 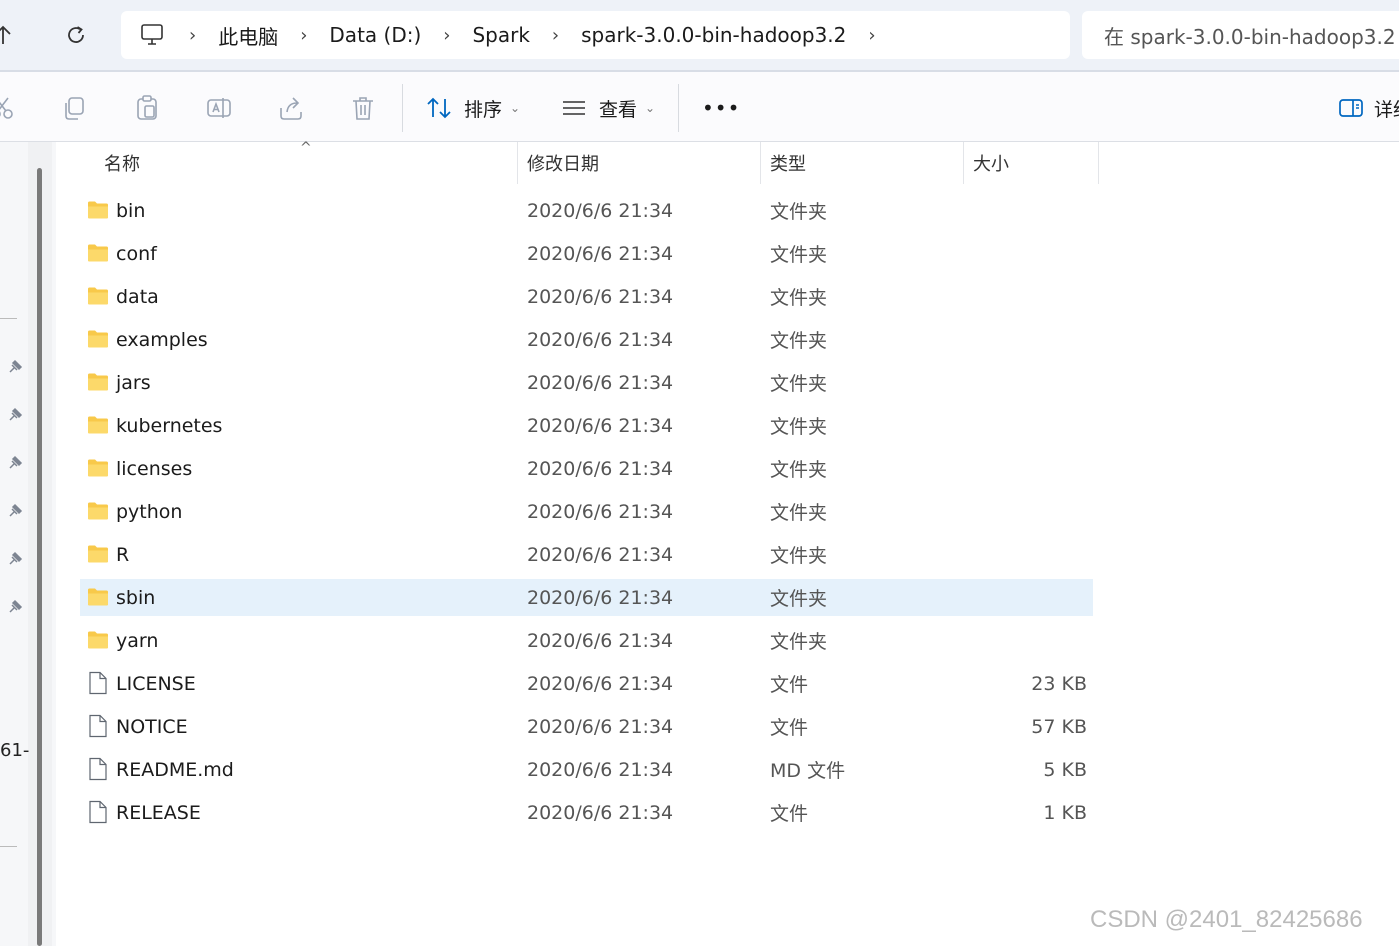 What do you see at coordinates (713, 35) in the screenshot?
I see `breadcrumb-spark-folder: spark-3.0.0-bin-hadoop3.2` at bounding box center [713, 35].